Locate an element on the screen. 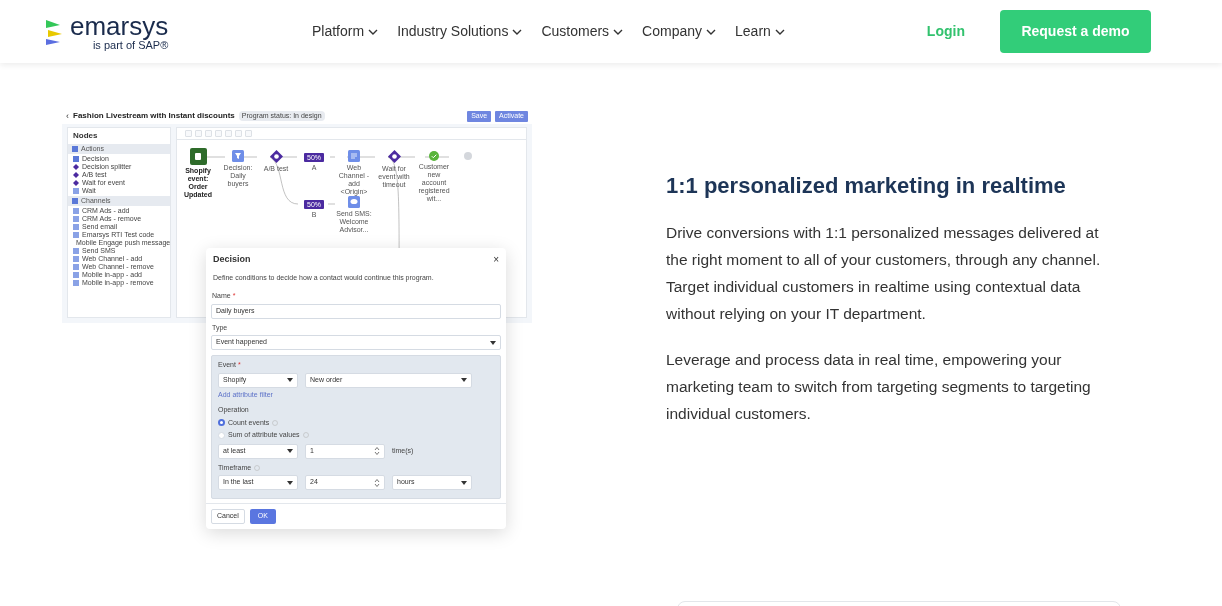  nav-link: Learn is located at coordinates (760, 31).